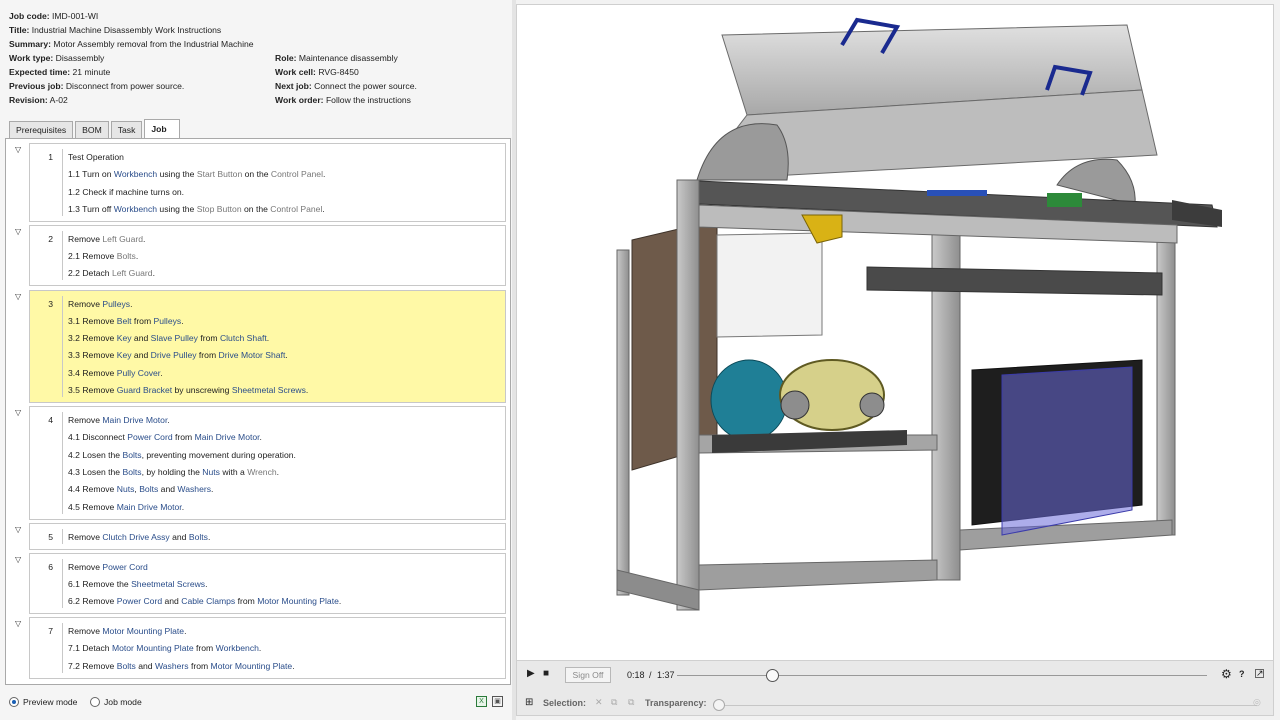 The height and width of the screenshot is (720, 1280). Describe the element at coordinates (219, 209) in the screenshot. I see `tool-link: Stop Button` at that location.